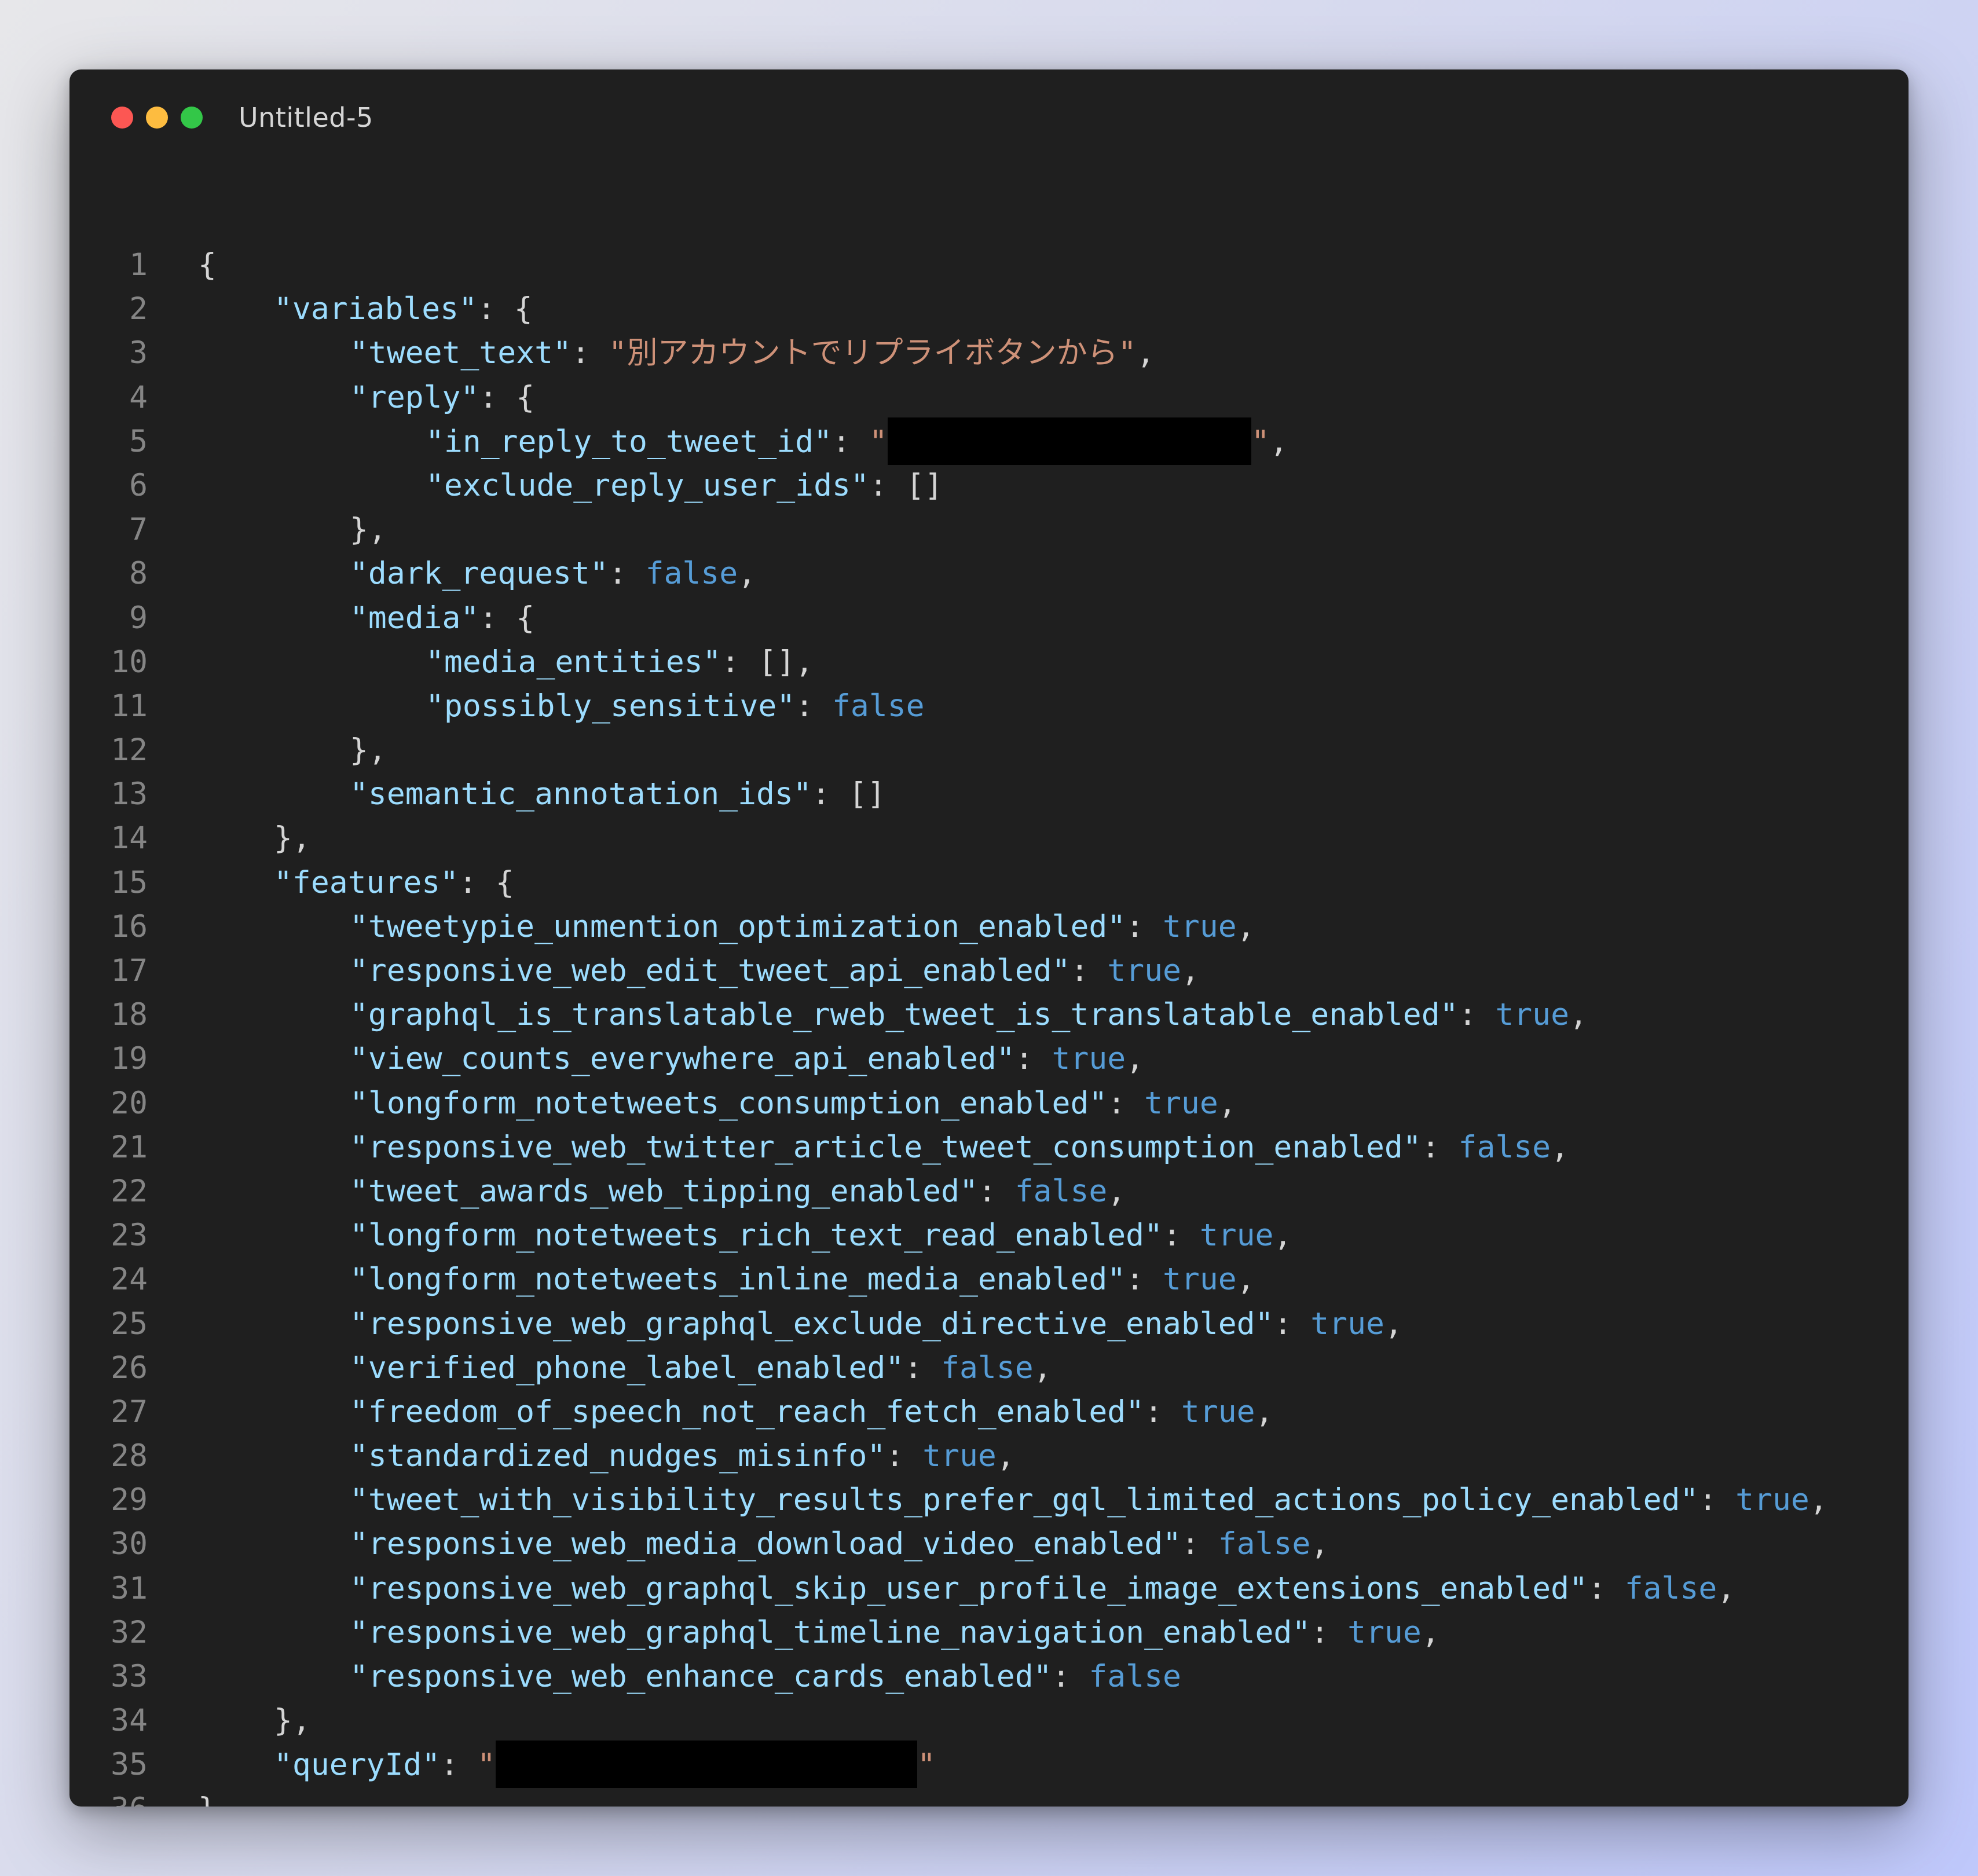 This screenshot has height=1876, width=1978. I want to click on code-line: 15 "features": {, so click(989, 883).